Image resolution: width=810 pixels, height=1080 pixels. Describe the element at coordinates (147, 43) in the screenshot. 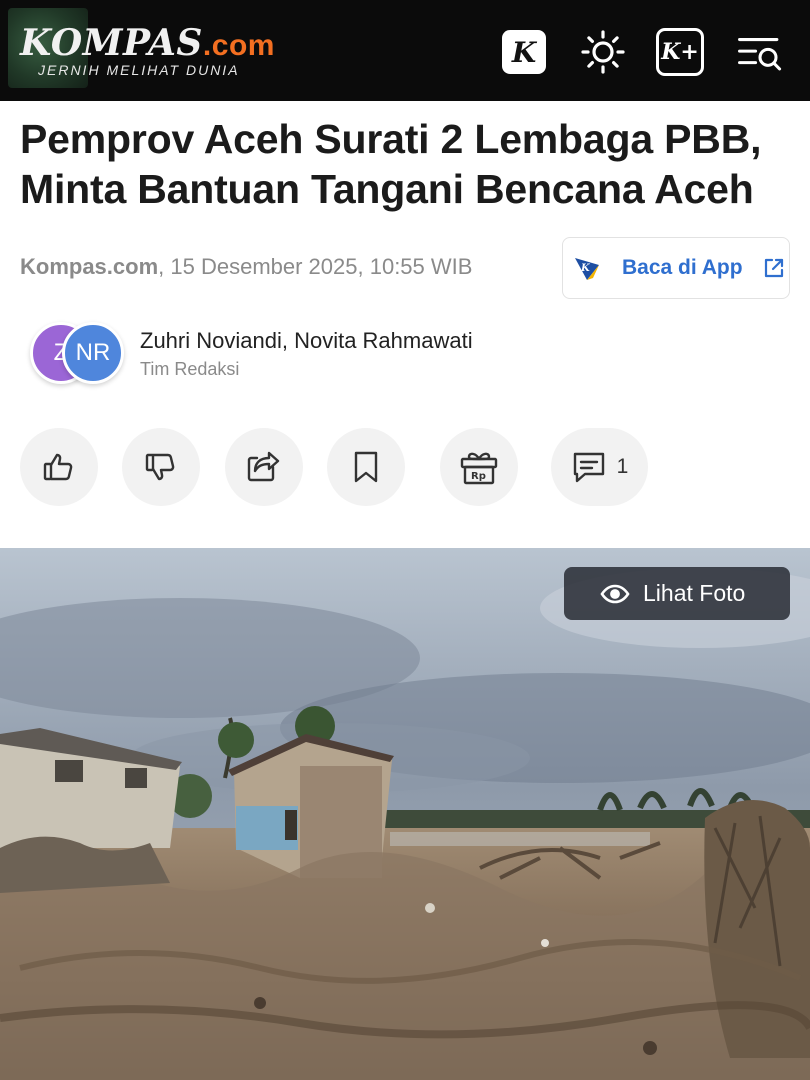

I see `logo-text: KOMPAS.com` at that location.